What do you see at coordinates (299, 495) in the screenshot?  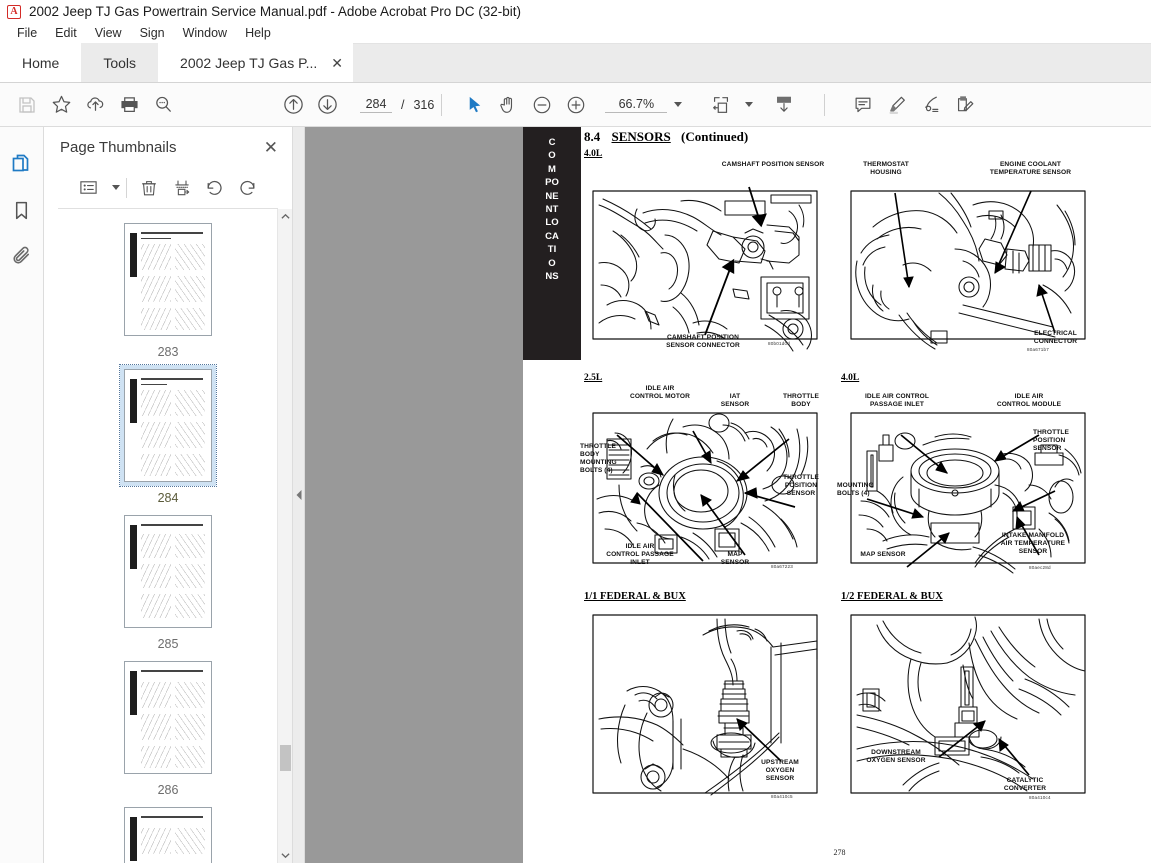 I see `panel-collapse-handle` at bounding box center [299, 495].